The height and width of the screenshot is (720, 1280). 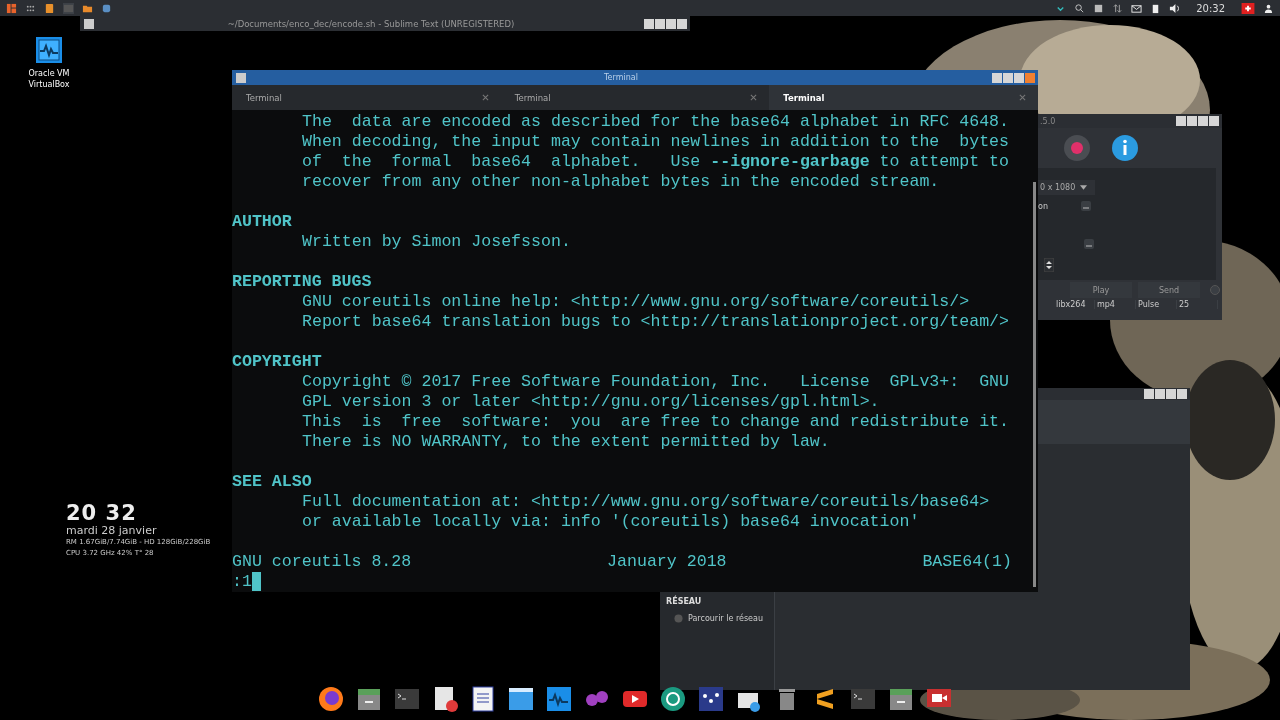 What do you see at coordinates (112, 530) in the screenshot?
I see `clock-date: mardi 28 janvier` at bounding box center [112, 530].